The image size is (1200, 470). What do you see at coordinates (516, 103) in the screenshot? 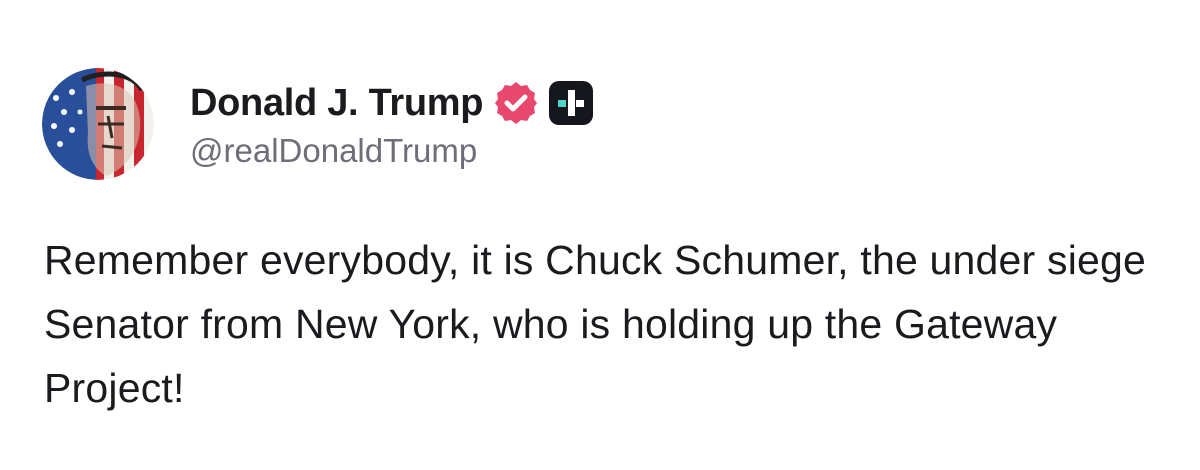
I see `verified-badge-icon` at bounding box center [516, 103].